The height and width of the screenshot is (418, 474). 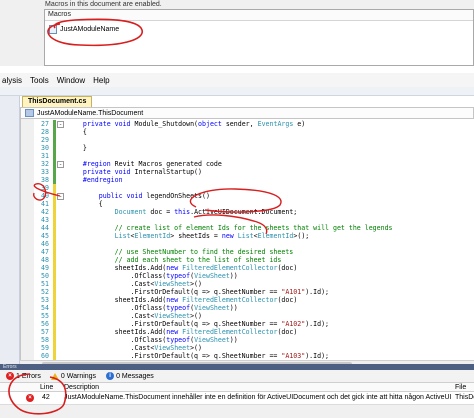 What do you see at coordinates (464, 397) in the screenshot?
I see `error-file: ThisDo` at bounding box center [464, 397].